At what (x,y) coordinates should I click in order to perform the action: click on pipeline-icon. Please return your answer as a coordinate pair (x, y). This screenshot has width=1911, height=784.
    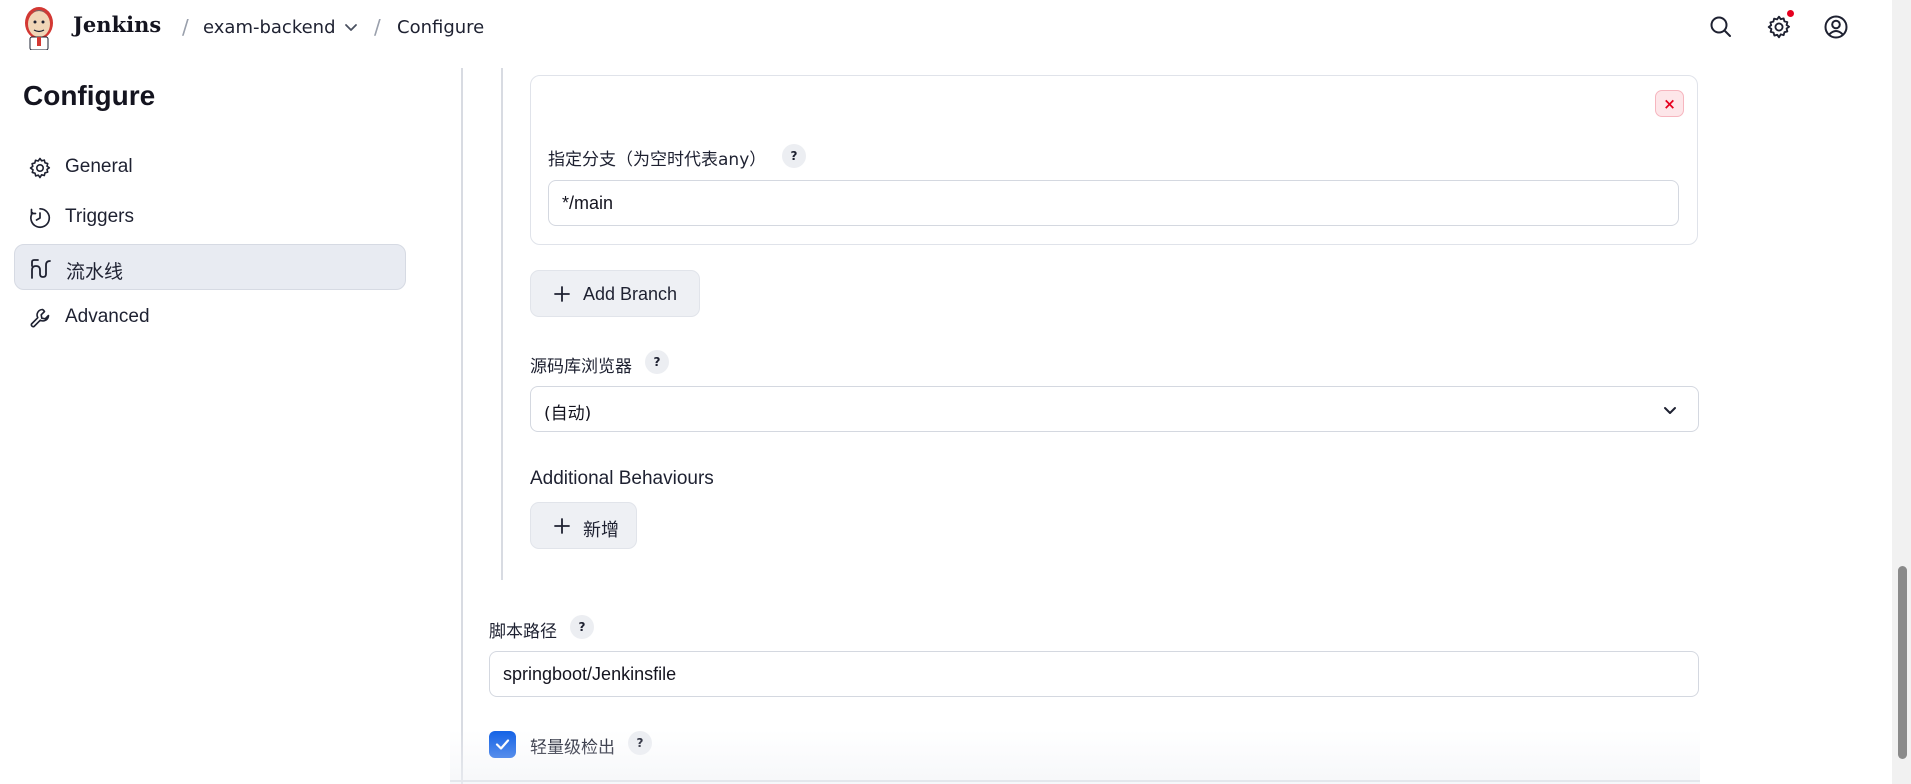
    Looking at the image, I should click on (41, 269).